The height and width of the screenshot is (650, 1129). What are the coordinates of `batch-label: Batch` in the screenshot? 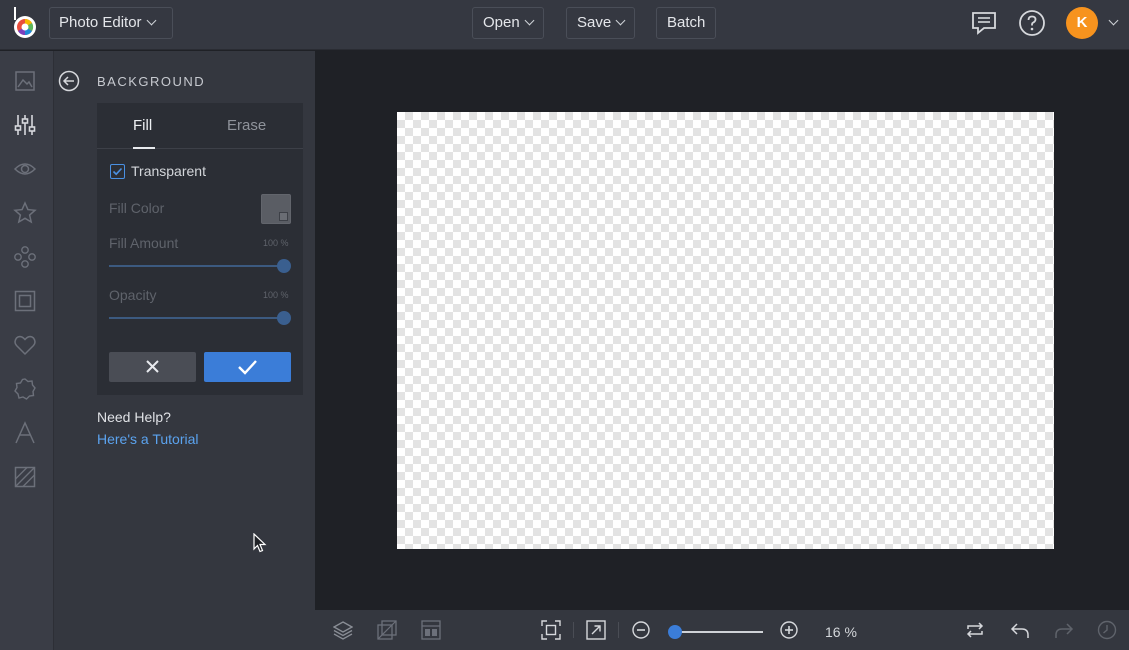 It's located at (686, 22).